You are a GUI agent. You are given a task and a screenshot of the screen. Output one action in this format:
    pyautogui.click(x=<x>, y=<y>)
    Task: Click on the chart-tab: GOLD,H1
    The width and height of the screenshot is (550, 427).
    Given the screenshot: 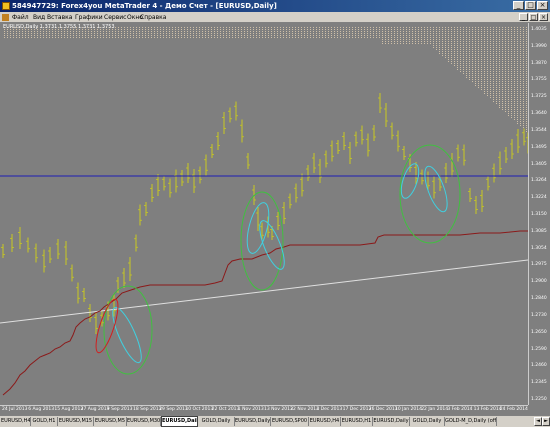 What is the action you would take?
    pyautogui.click(x=44, y=421)
    